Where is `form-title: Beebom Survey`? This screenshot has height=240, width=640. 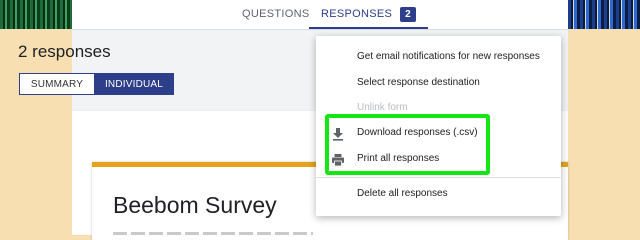
form-title: Beebom Survey is located at coordinates (195, 205).